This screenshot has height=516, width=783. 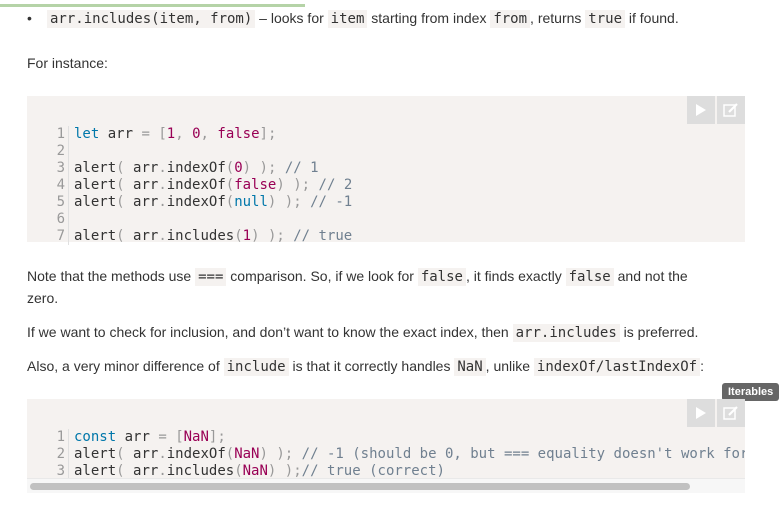 What do you see at coordinates (391, 4) in the screenshot?
I see `reading-progress-bar` at bounding box center [391, 4].